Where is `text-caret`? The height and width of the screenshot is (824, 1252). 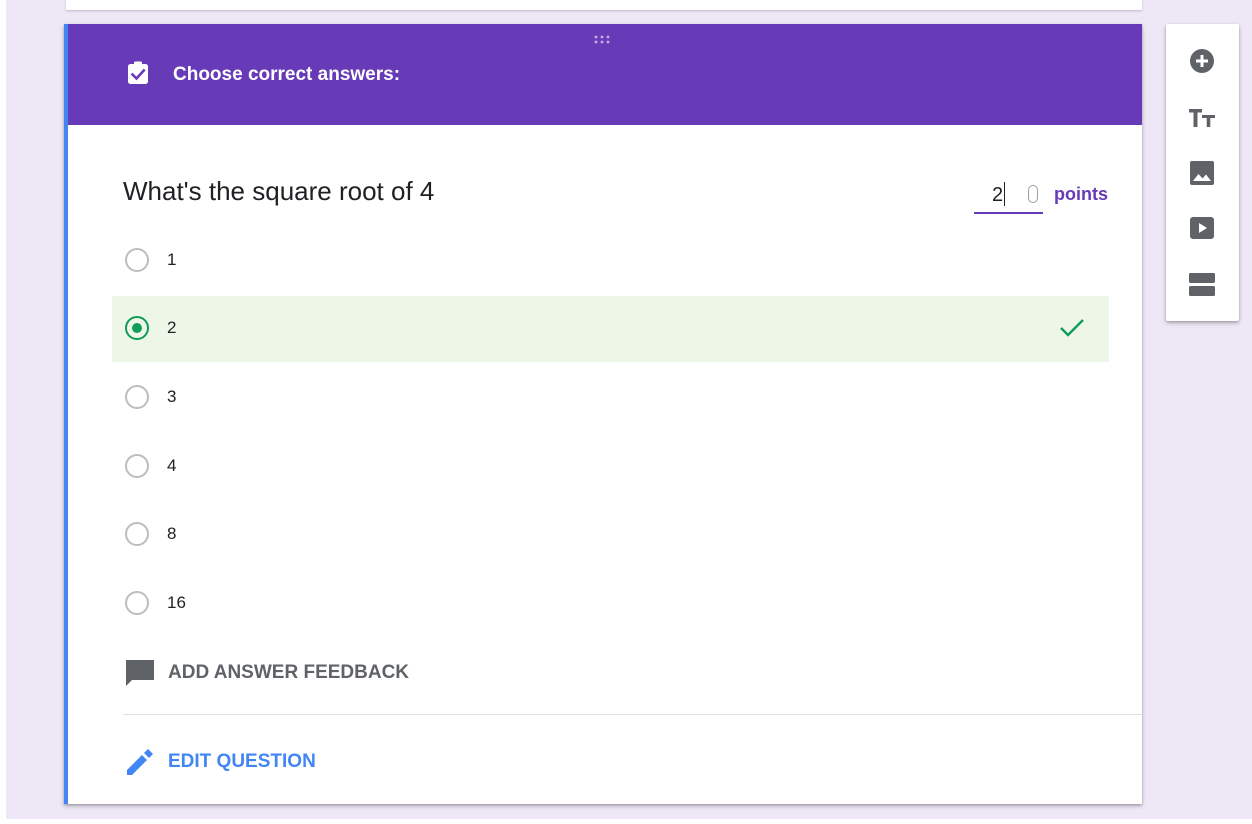 text-caret is located at coordinates (1004, 194).